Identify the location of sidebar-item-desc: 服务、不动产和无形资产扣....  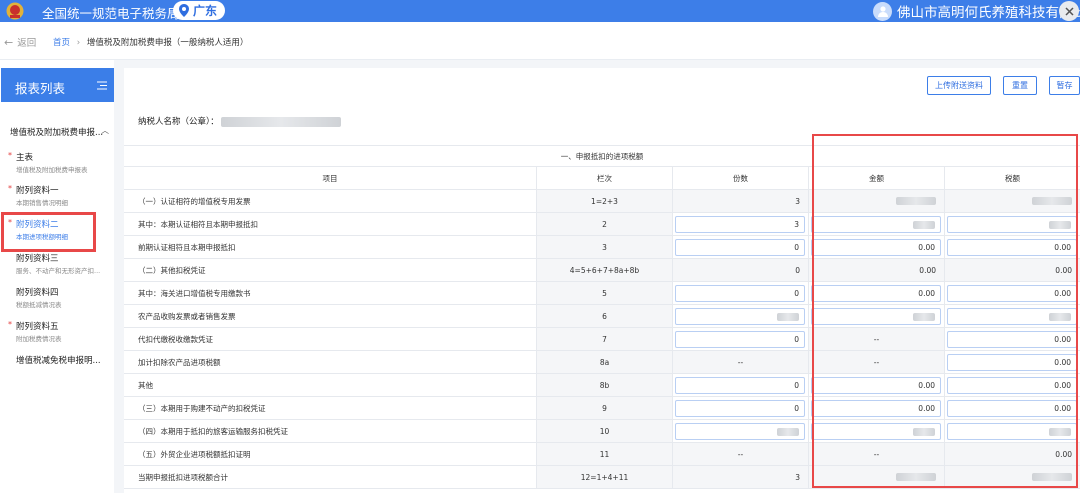
(58, 271).